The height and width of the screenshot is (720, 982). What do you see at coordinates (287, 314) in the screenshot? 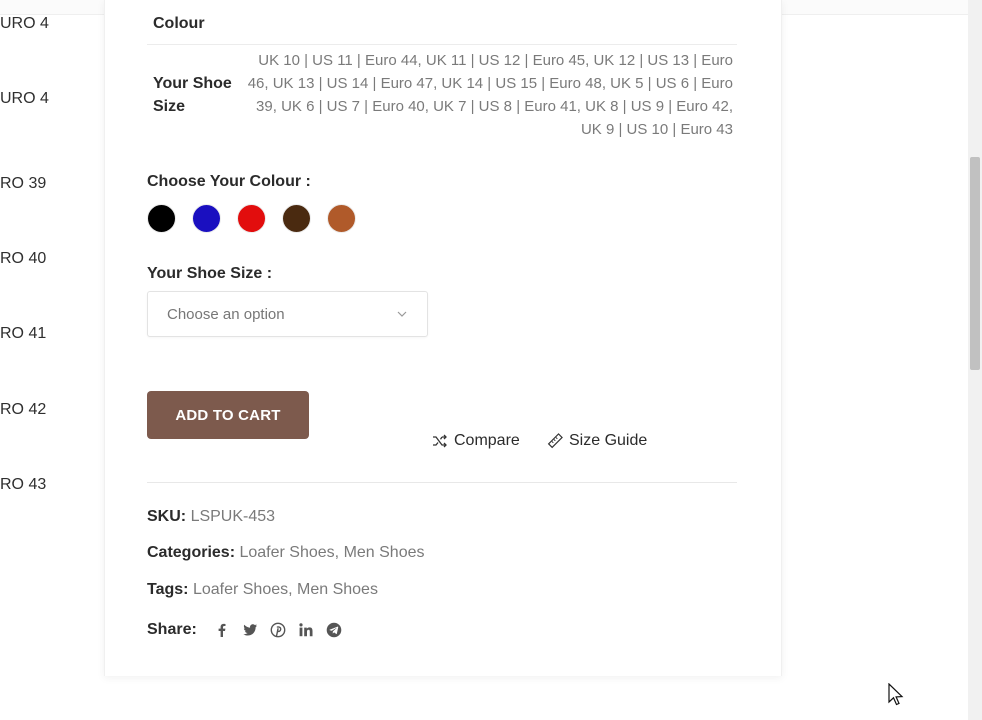
I see `shoe-size-select: Choose an option` at bounding box center [287, 314].